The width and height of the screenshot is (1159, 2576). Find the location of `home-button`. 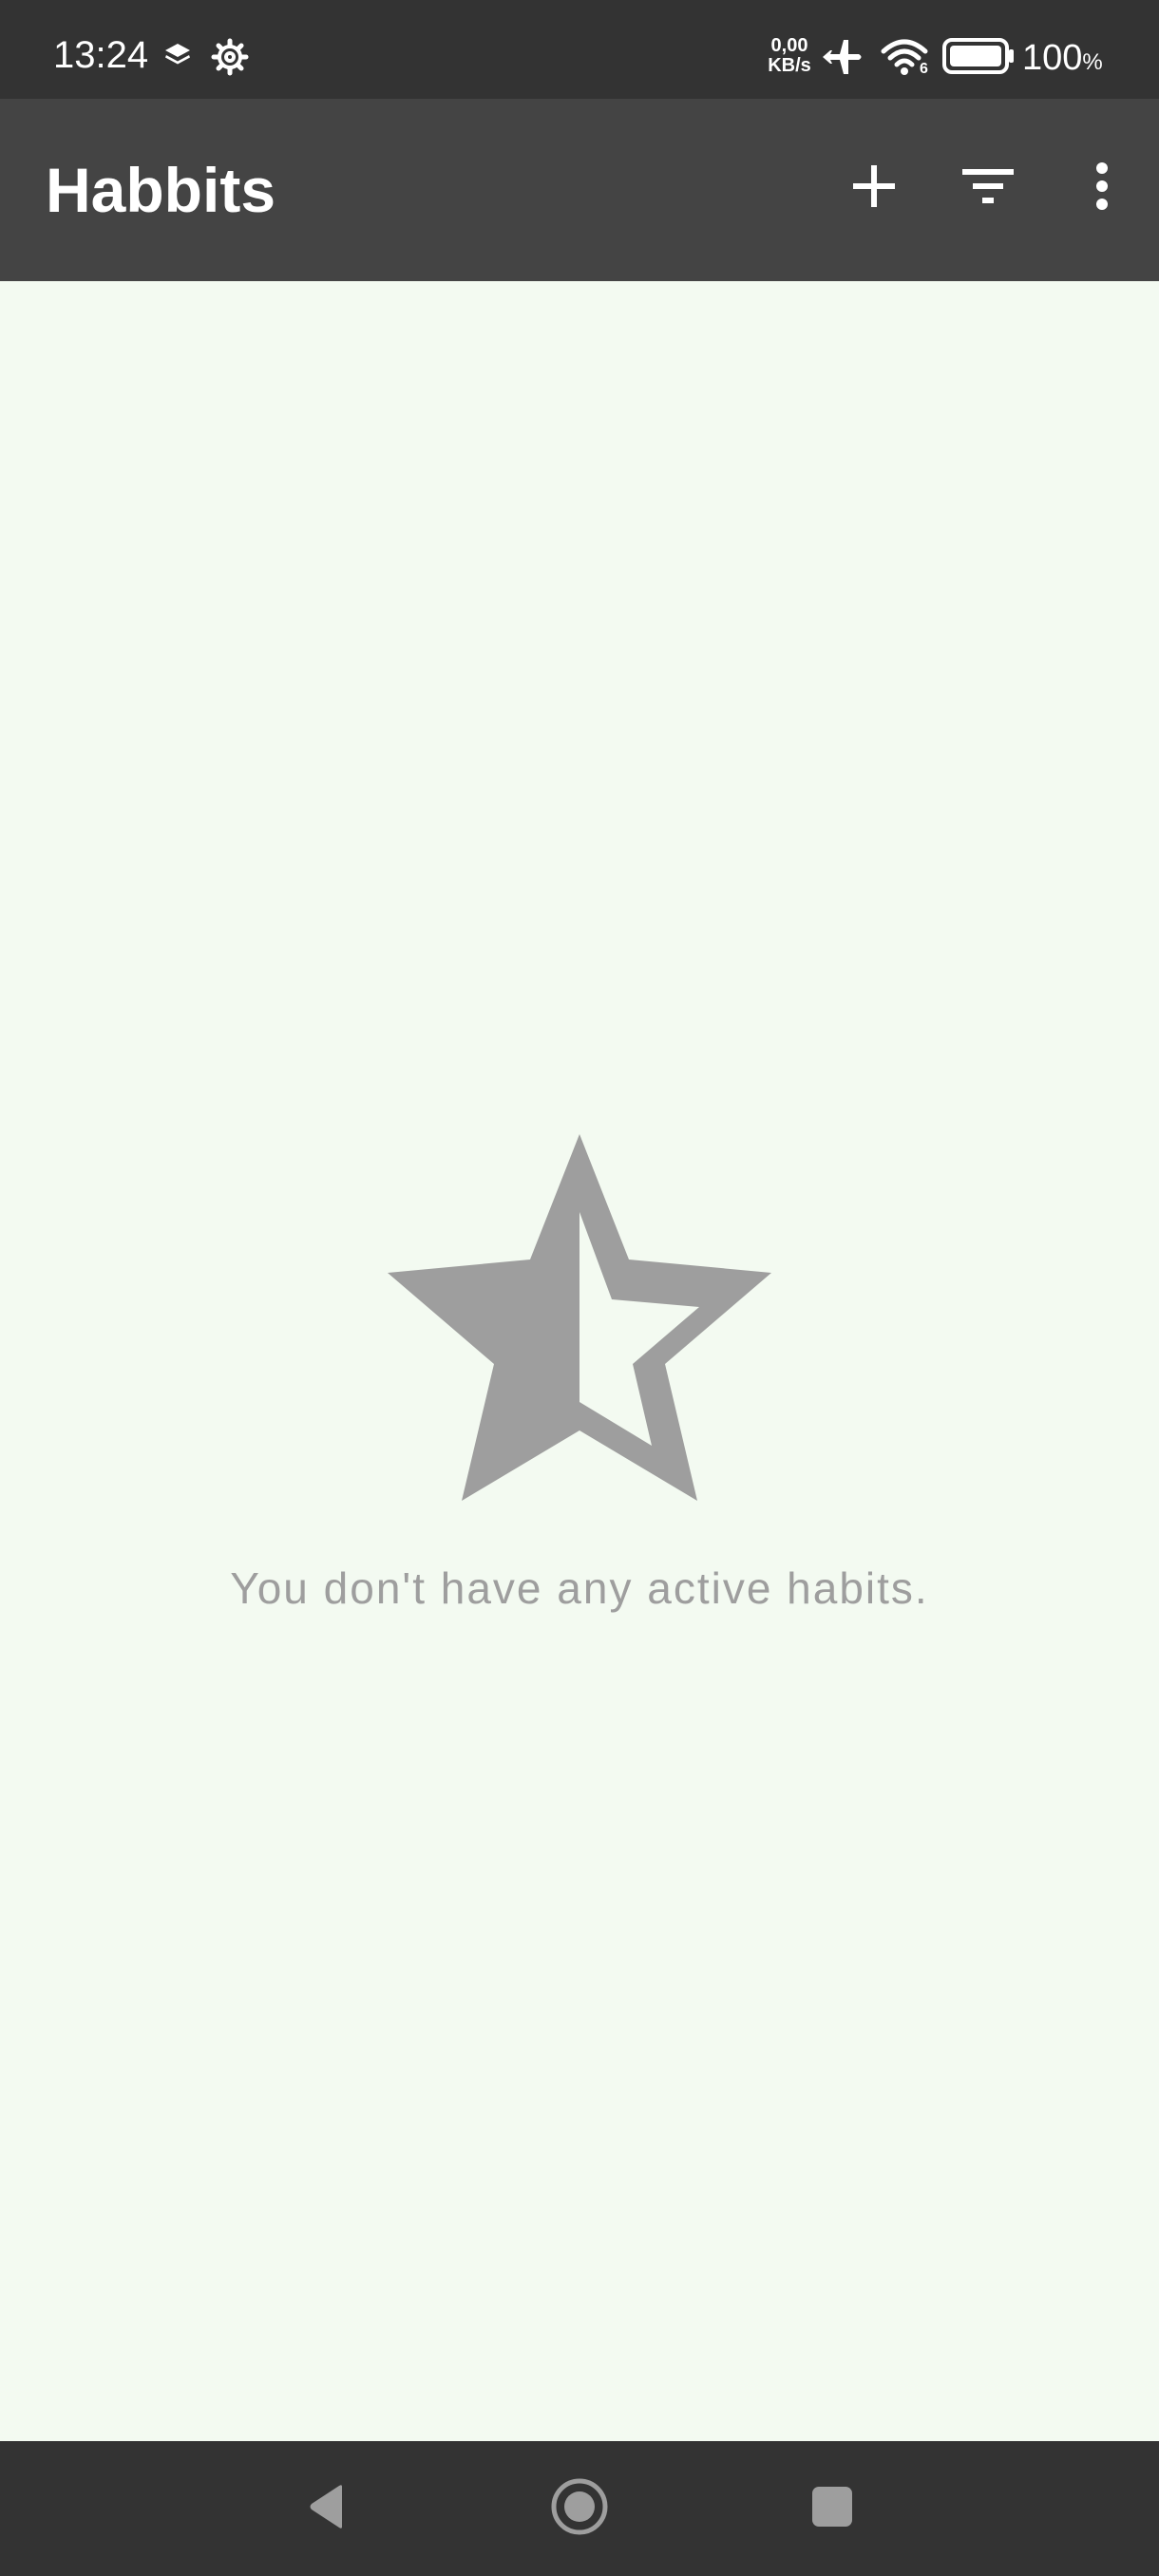

home-button is located at coordinates (579, 2508).